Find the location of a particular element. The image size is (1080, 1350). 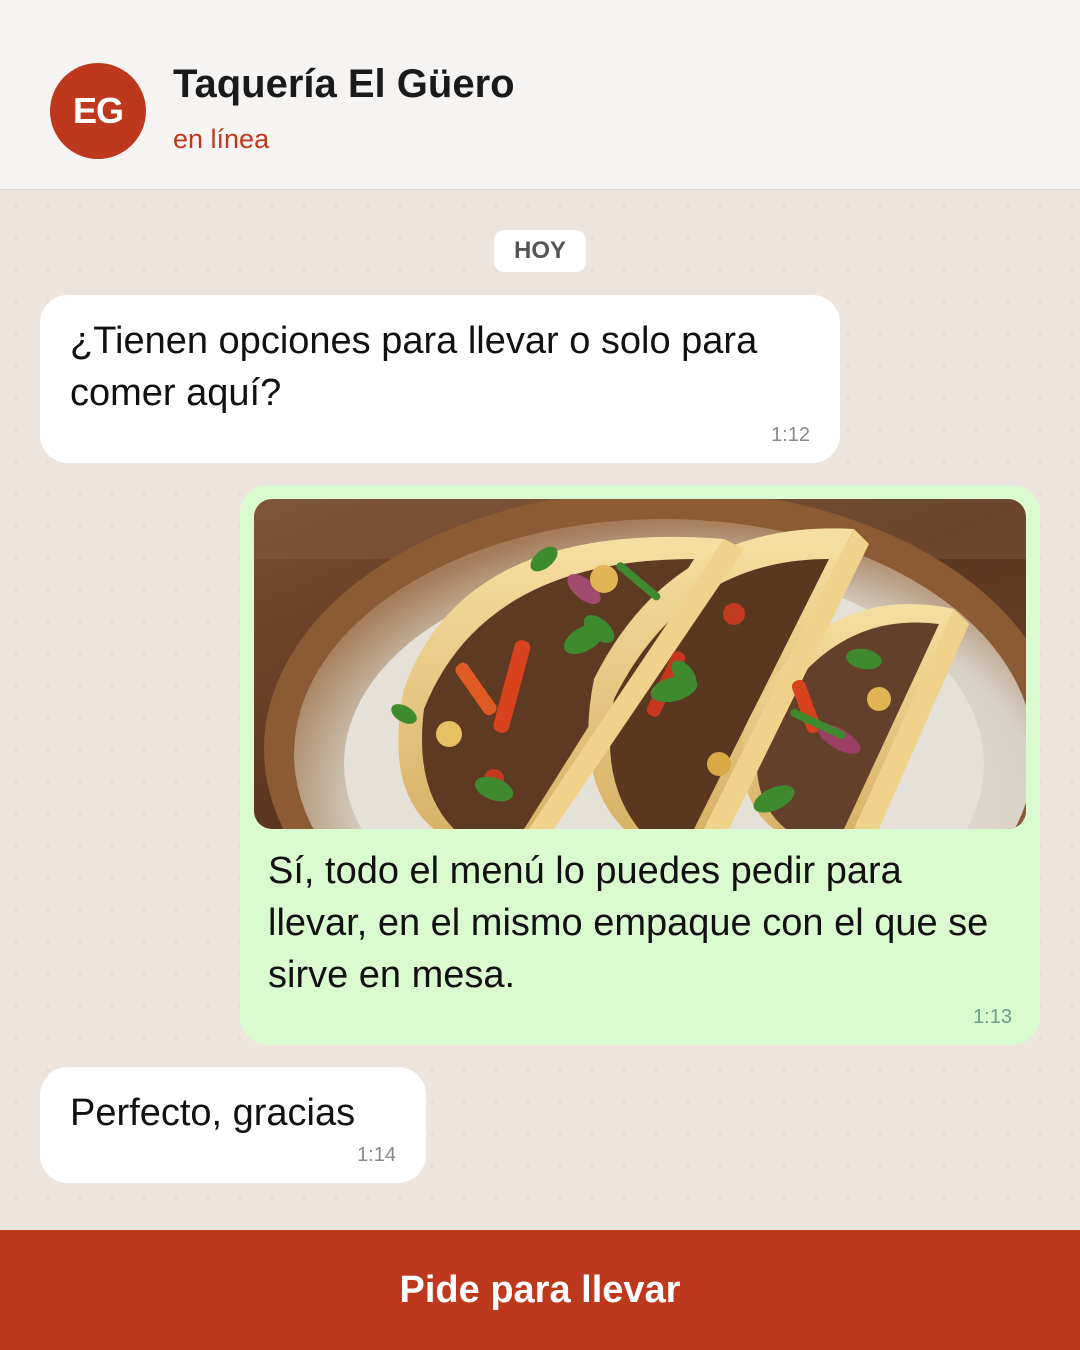

date-chip: HOY is located at coordinates (540, 251).